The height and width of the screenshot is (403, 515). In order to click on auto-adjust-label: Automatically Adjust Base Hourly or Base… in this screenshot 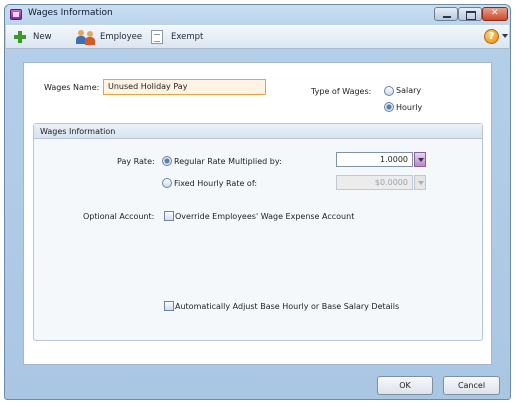, I will do `click(287, 306)`.